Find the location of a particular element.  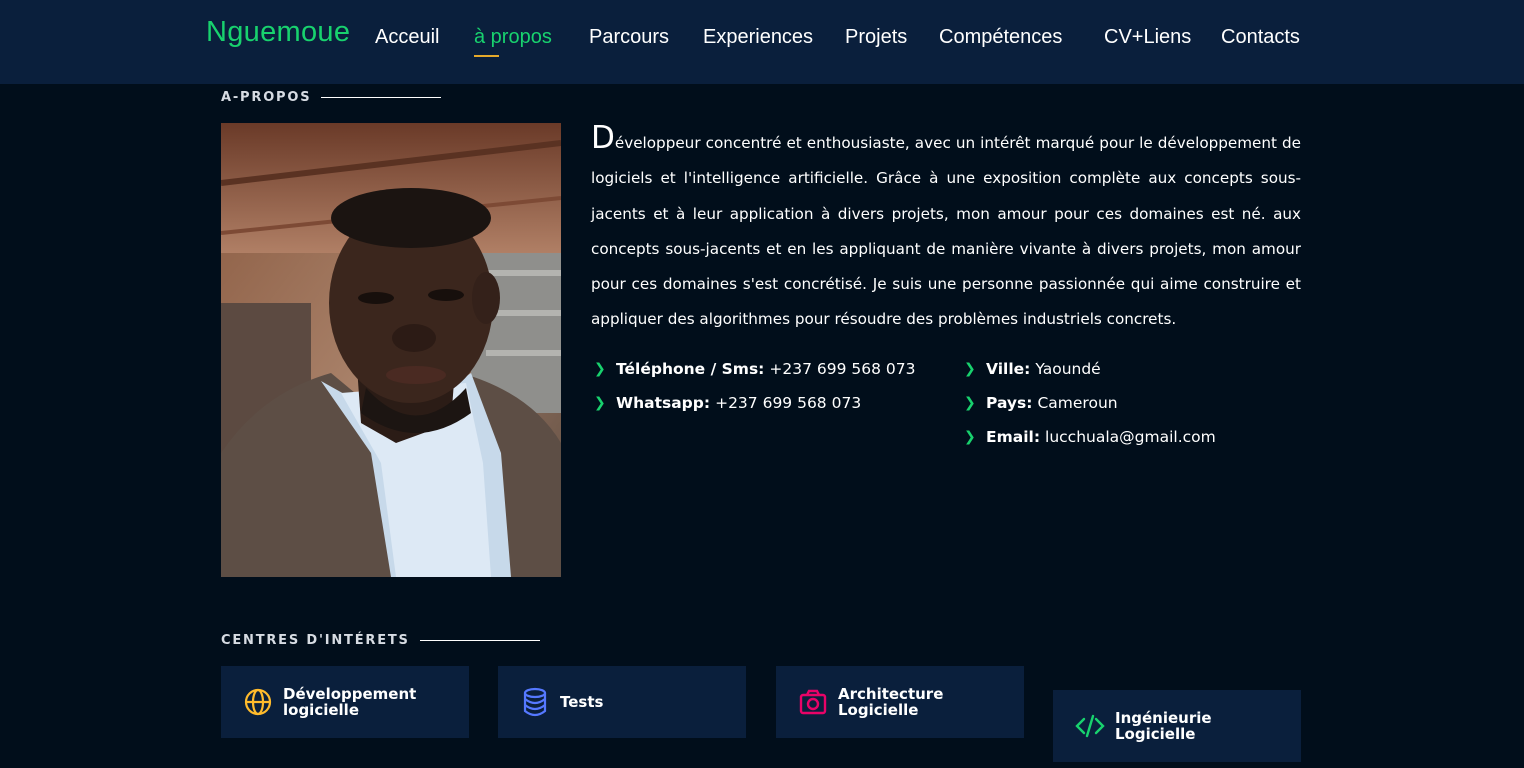

interest-card-label: Ingénieurie Logicielle is located at coordinates (1163, 726).